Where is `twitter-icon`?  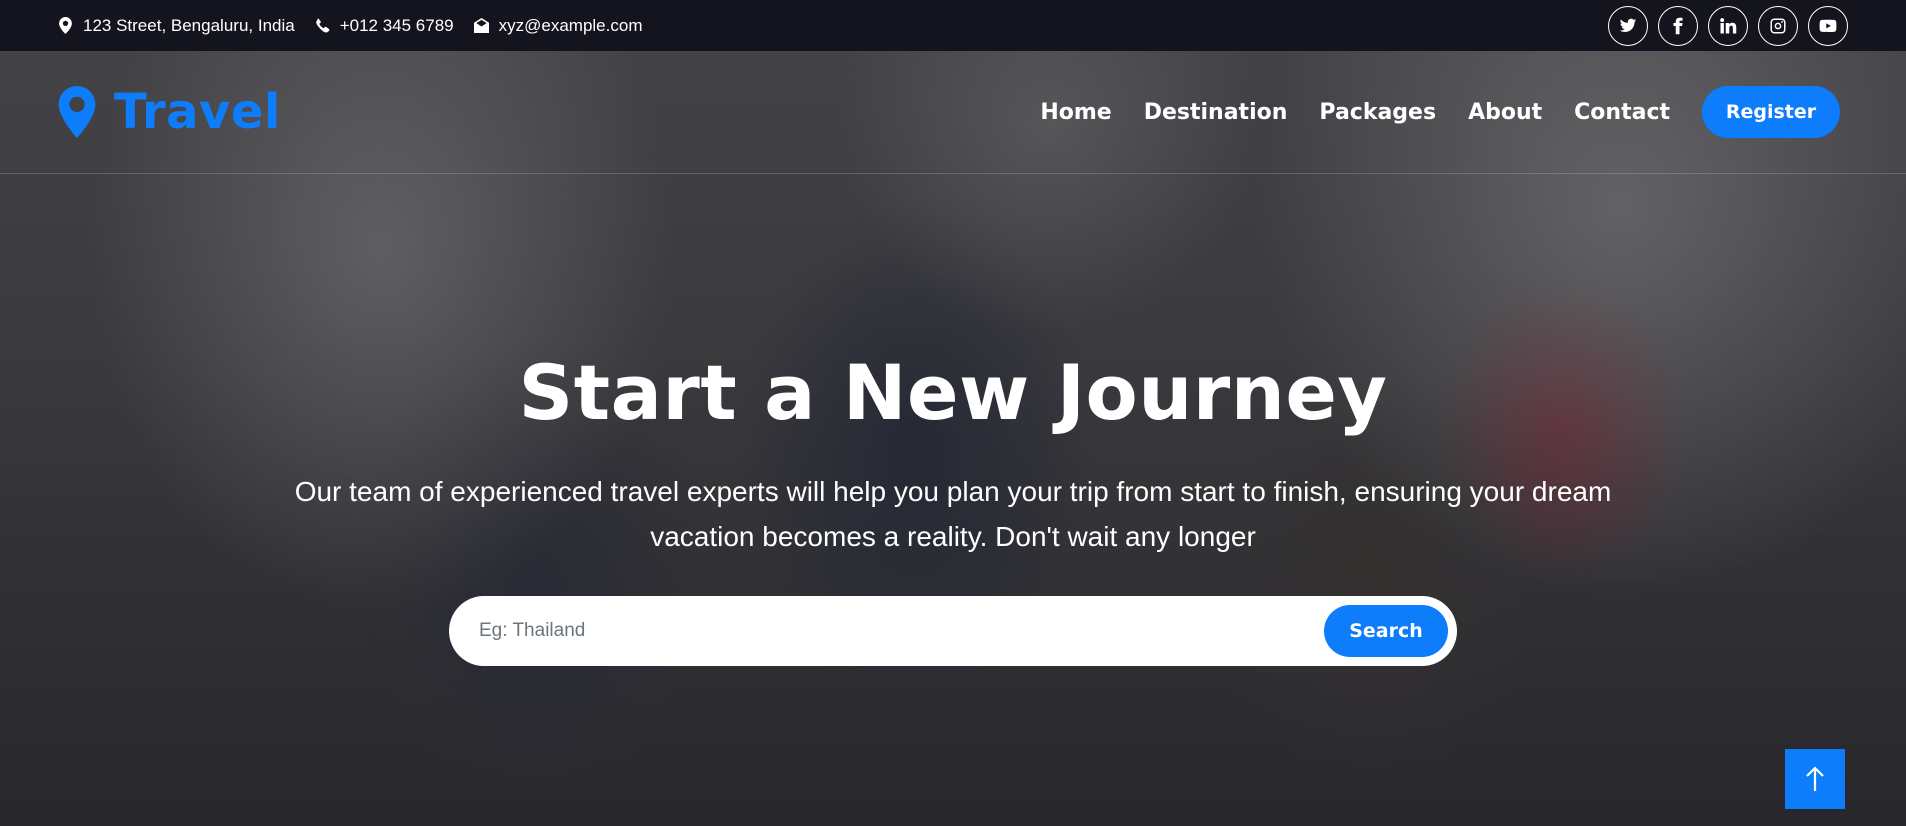
twitter-icon is located at coordinates (1628, 25).